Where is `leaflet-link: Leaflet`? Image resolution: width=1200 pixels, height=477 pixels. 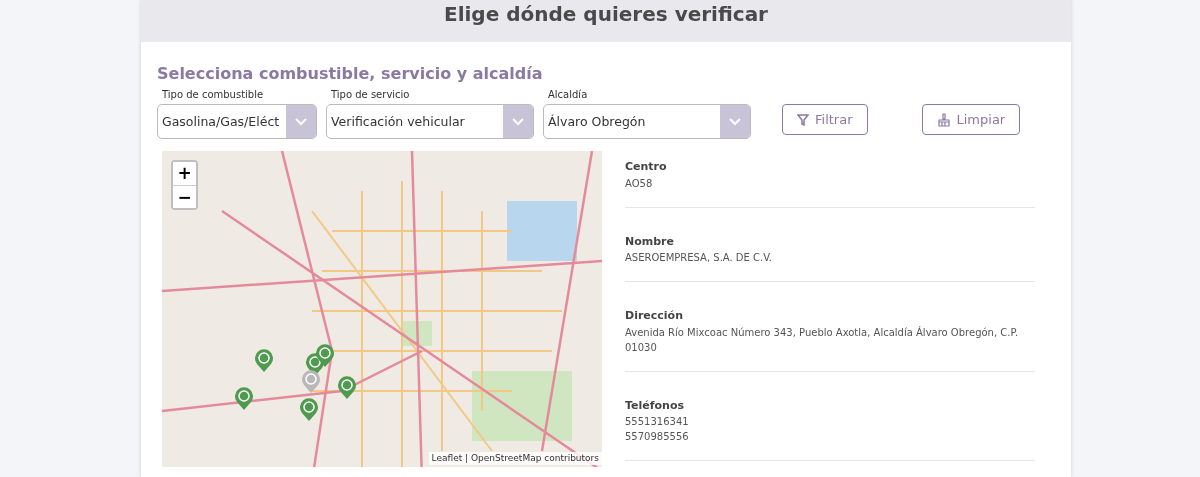 leaflet-link: Leaflet is located at coordinates (447, 457).